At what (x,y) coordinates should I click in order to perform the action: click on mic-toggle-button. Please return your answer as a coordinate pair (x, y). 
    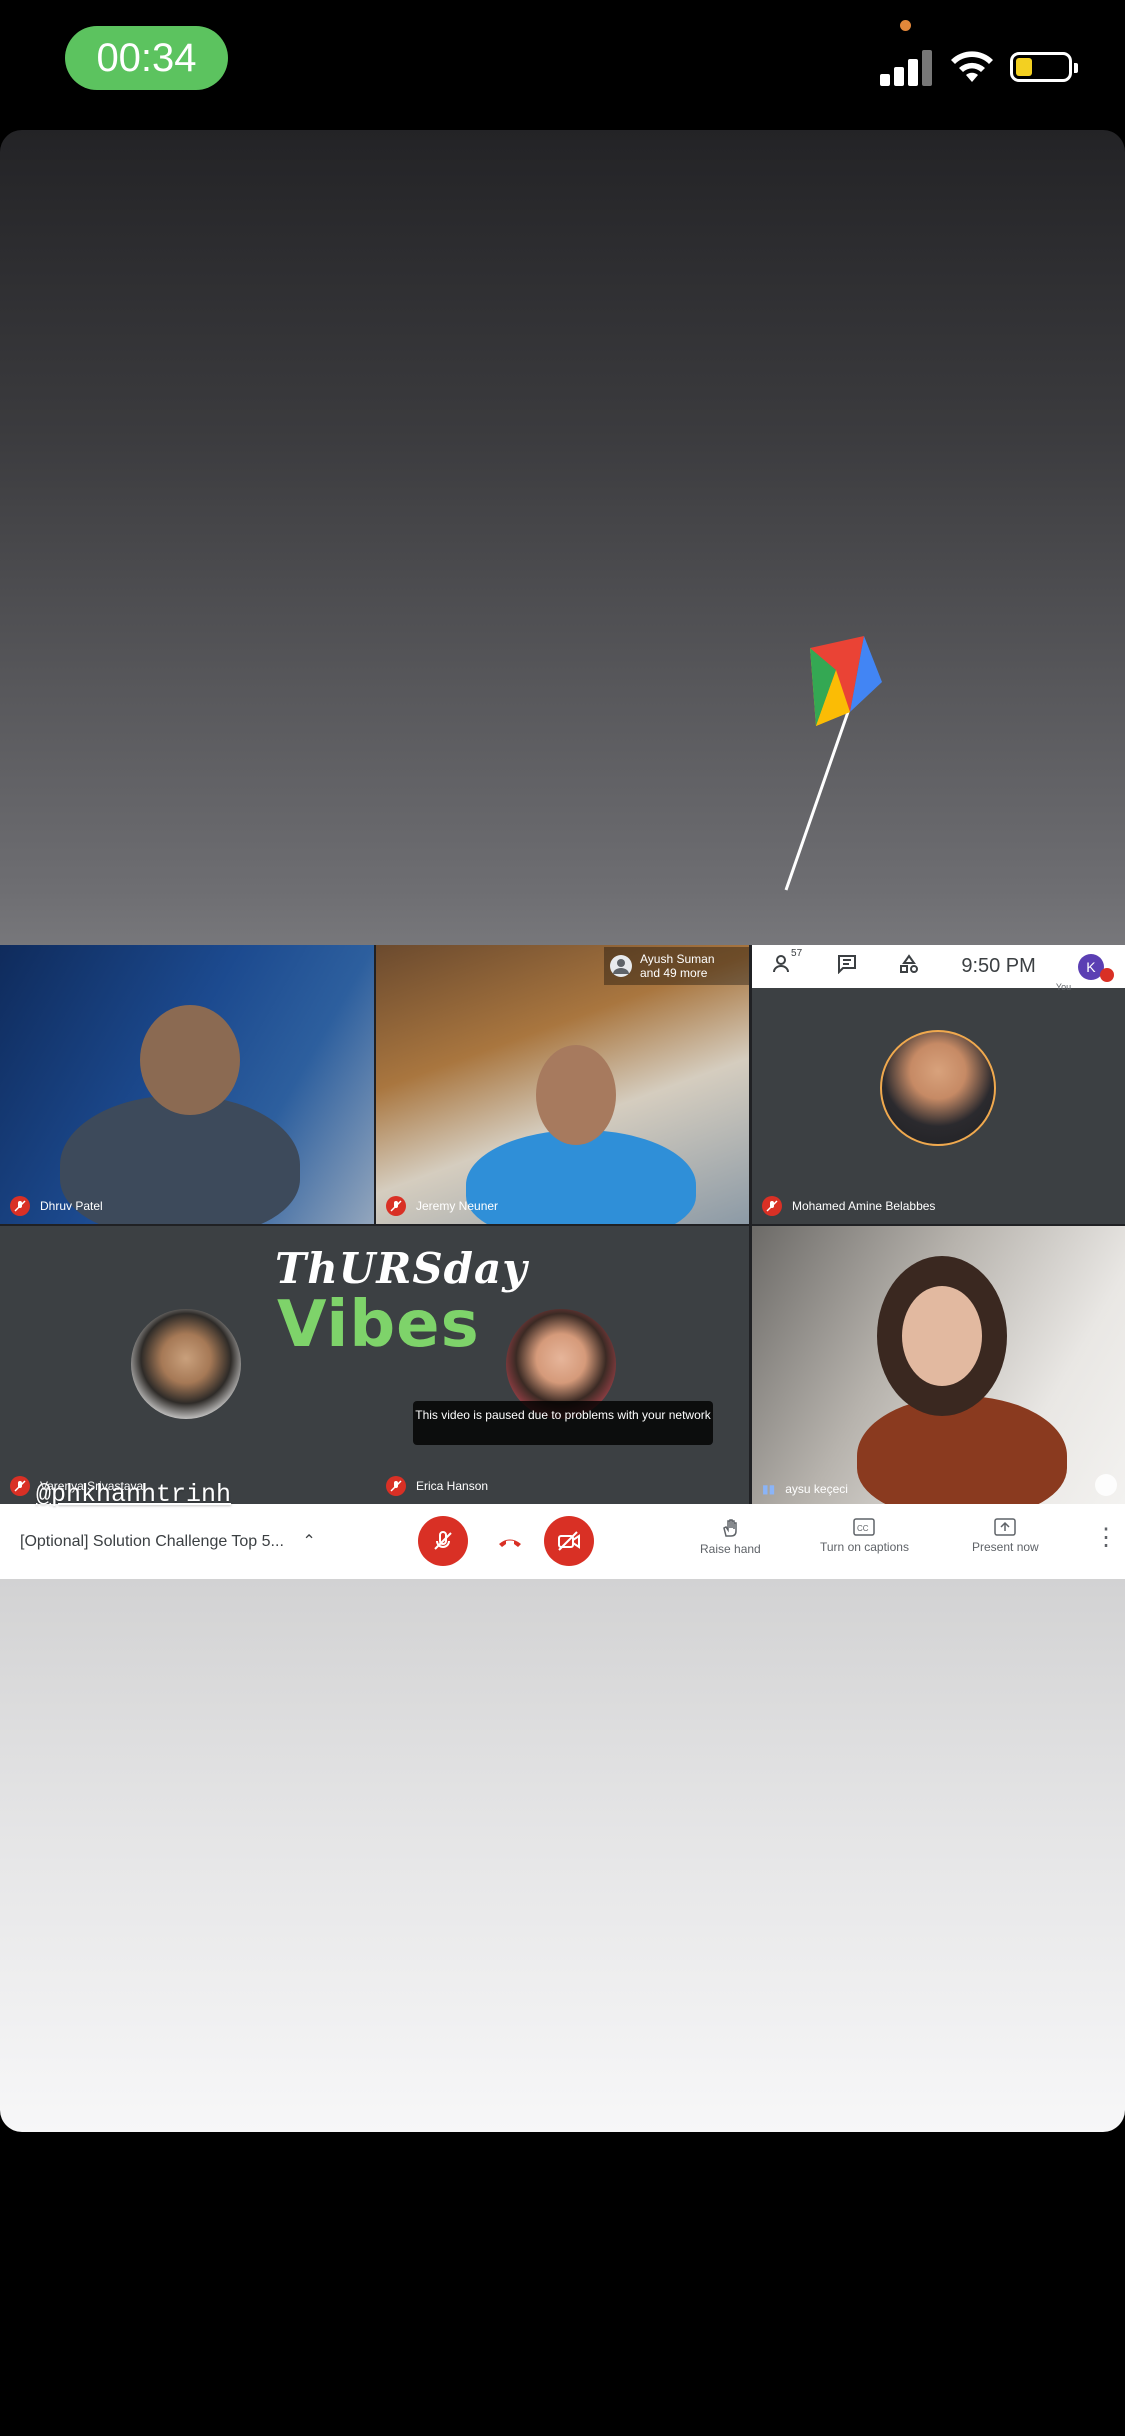
    Looking at the image, I should click on (443, 1541).